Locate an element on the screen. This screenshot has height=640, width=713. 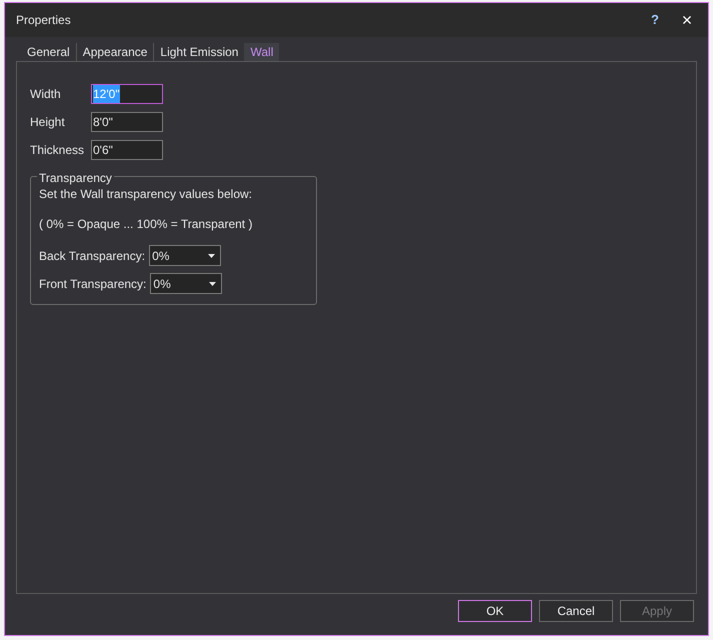
field-label: Height is located at coordinates (48, 122).